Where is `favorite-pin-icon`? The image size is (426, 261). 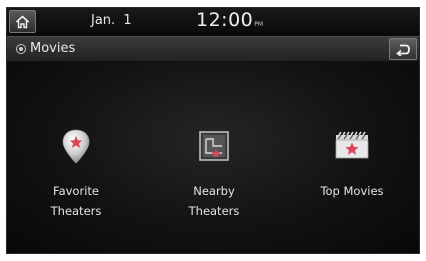 favorite-pin-icon is located at coordinates (76, 146).